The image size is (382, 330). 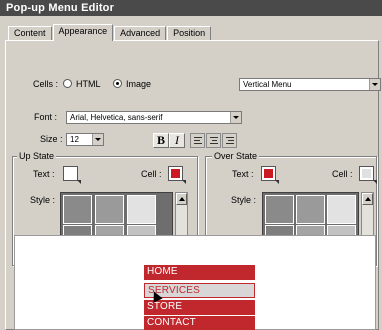 I want to click on size-value: 12, so click(x=74, y=139).